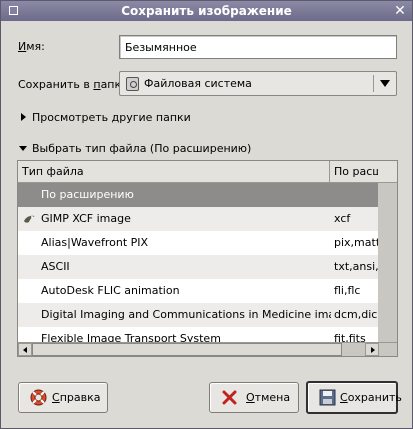  Describe the element at coordinates (174, 172) in the screenshot. I see `column-header-type: Тип файла` at that location.